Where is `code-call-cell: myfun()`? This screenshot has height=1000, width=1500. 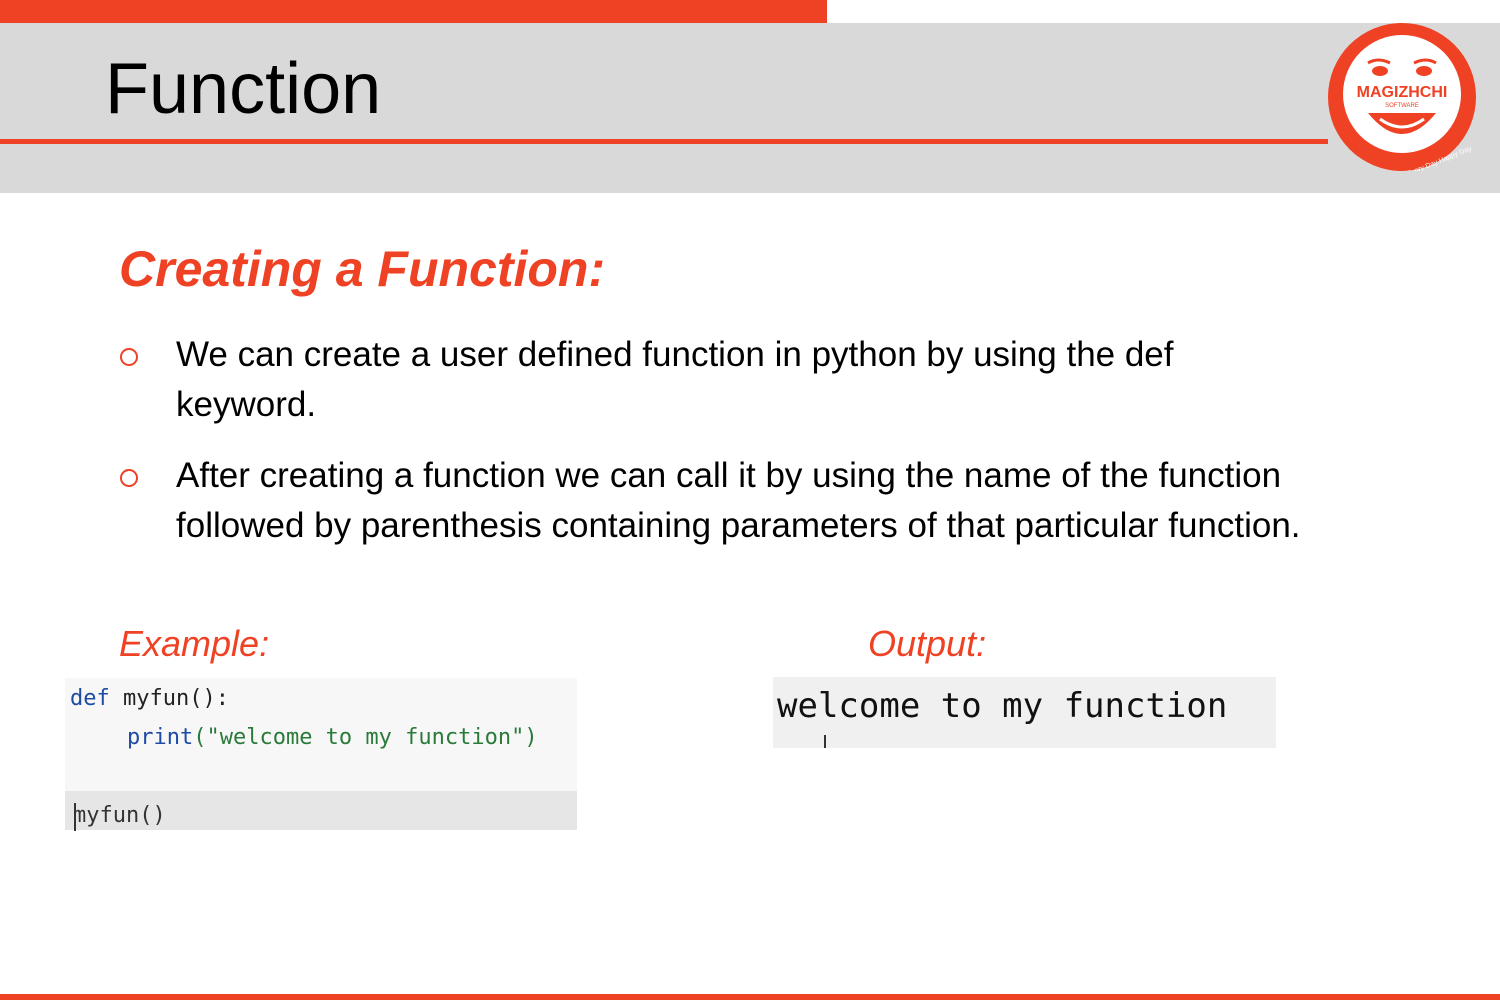
code-call-cell: myfun() is located at coordinates (321, 811).